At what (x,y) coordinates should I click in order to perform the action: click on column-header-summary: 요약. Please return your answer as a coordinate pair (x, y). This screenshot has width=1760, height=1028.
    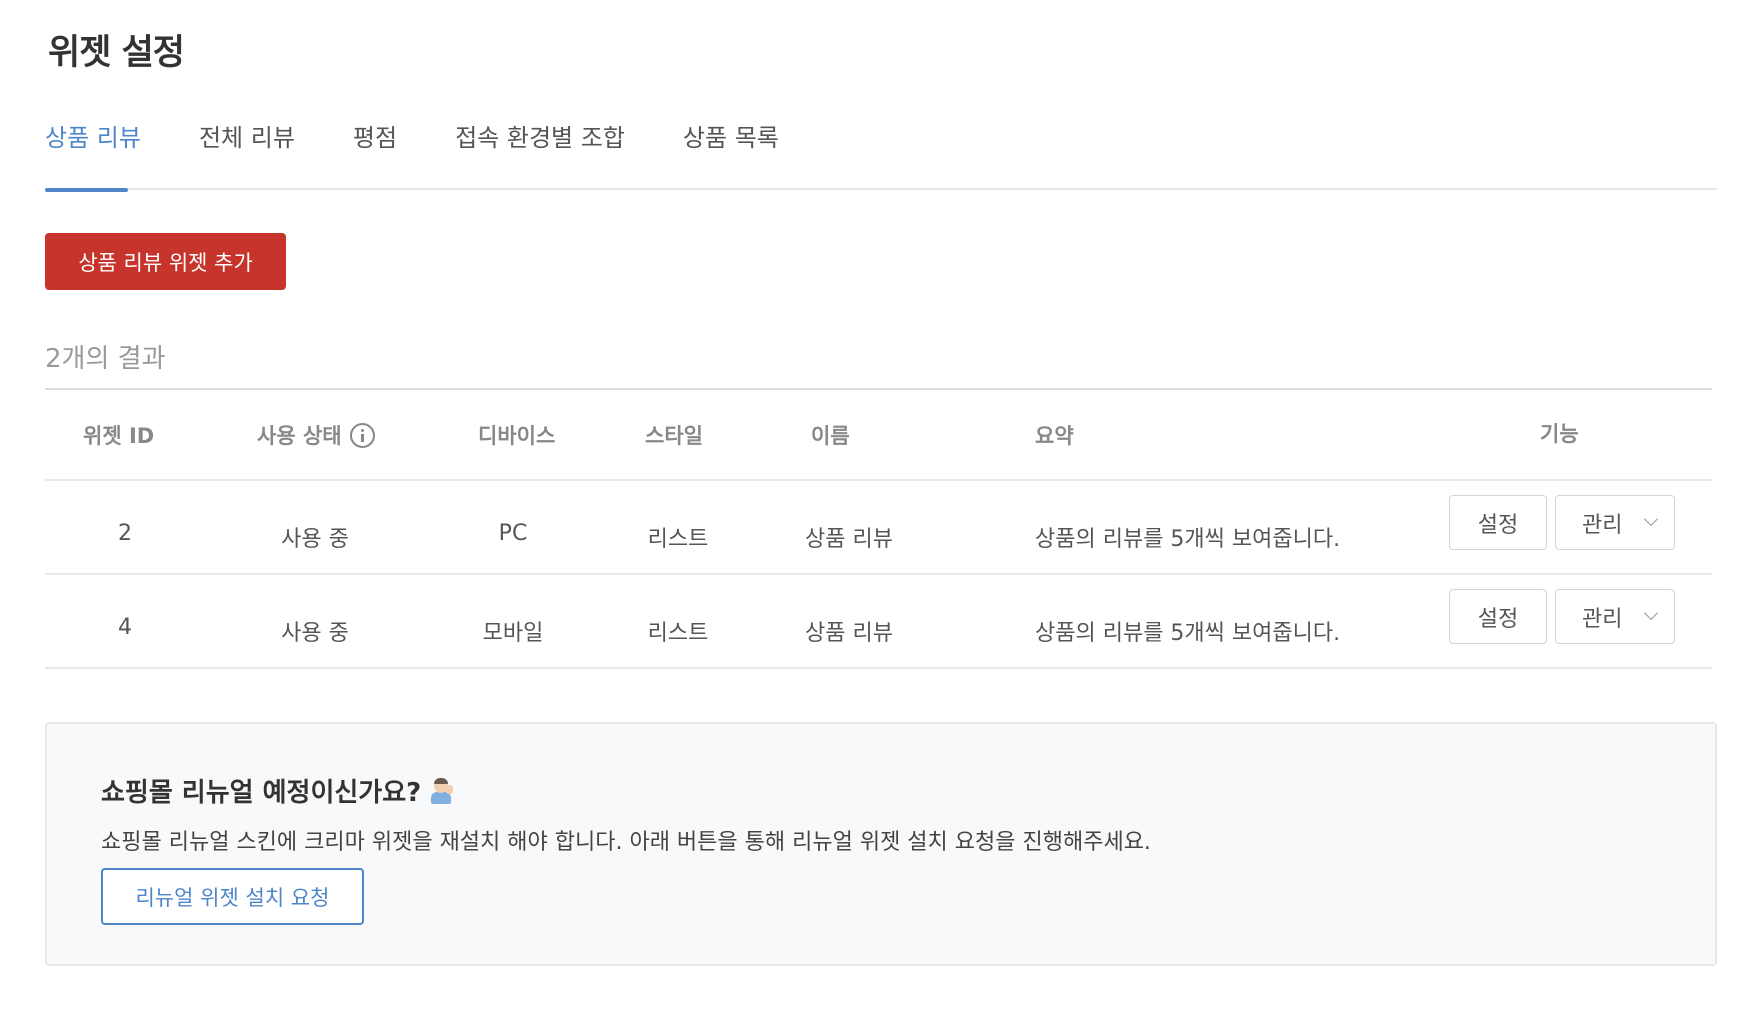
    Looking at the image, I should click on (1054, 435).